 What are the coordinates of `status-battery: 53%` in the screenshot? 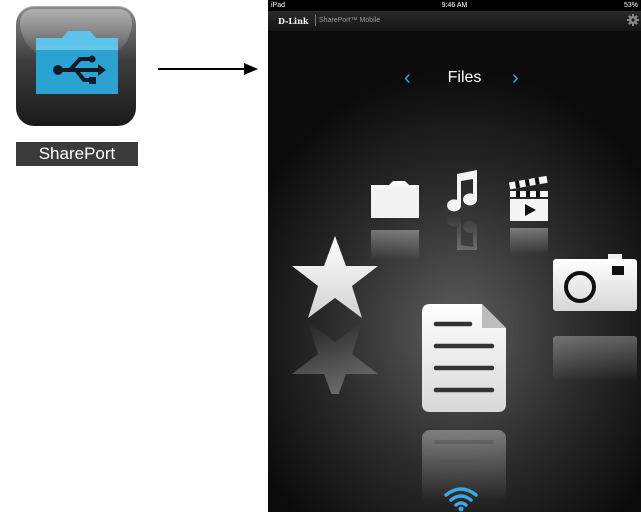 It's located at (630, 5).